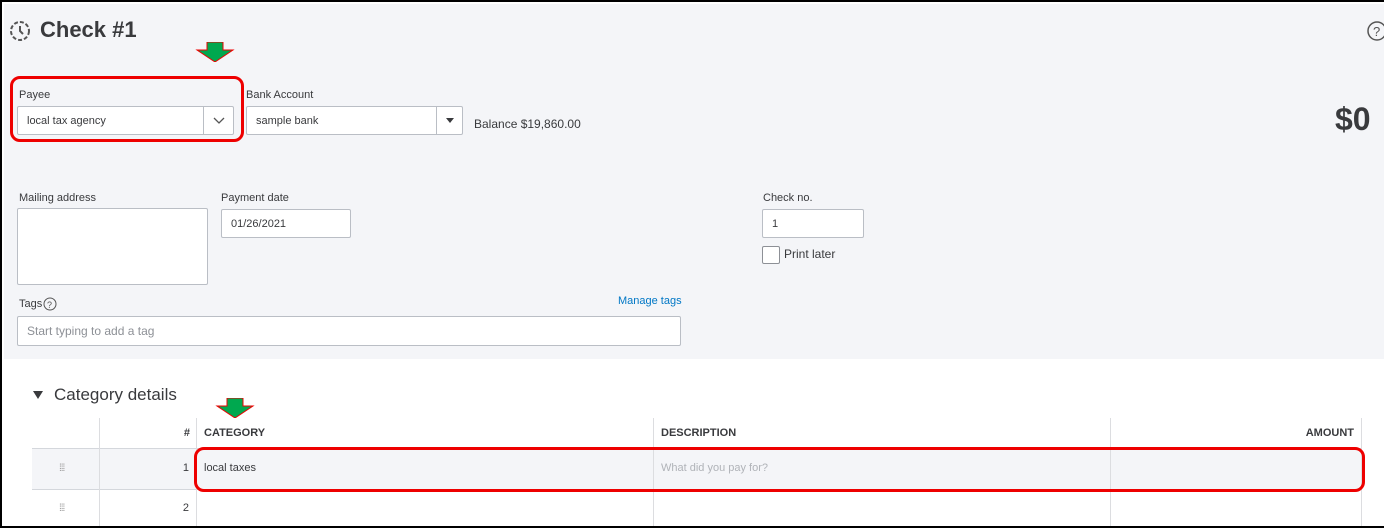  I want to click on caret-down-icon, so click(449, 120).